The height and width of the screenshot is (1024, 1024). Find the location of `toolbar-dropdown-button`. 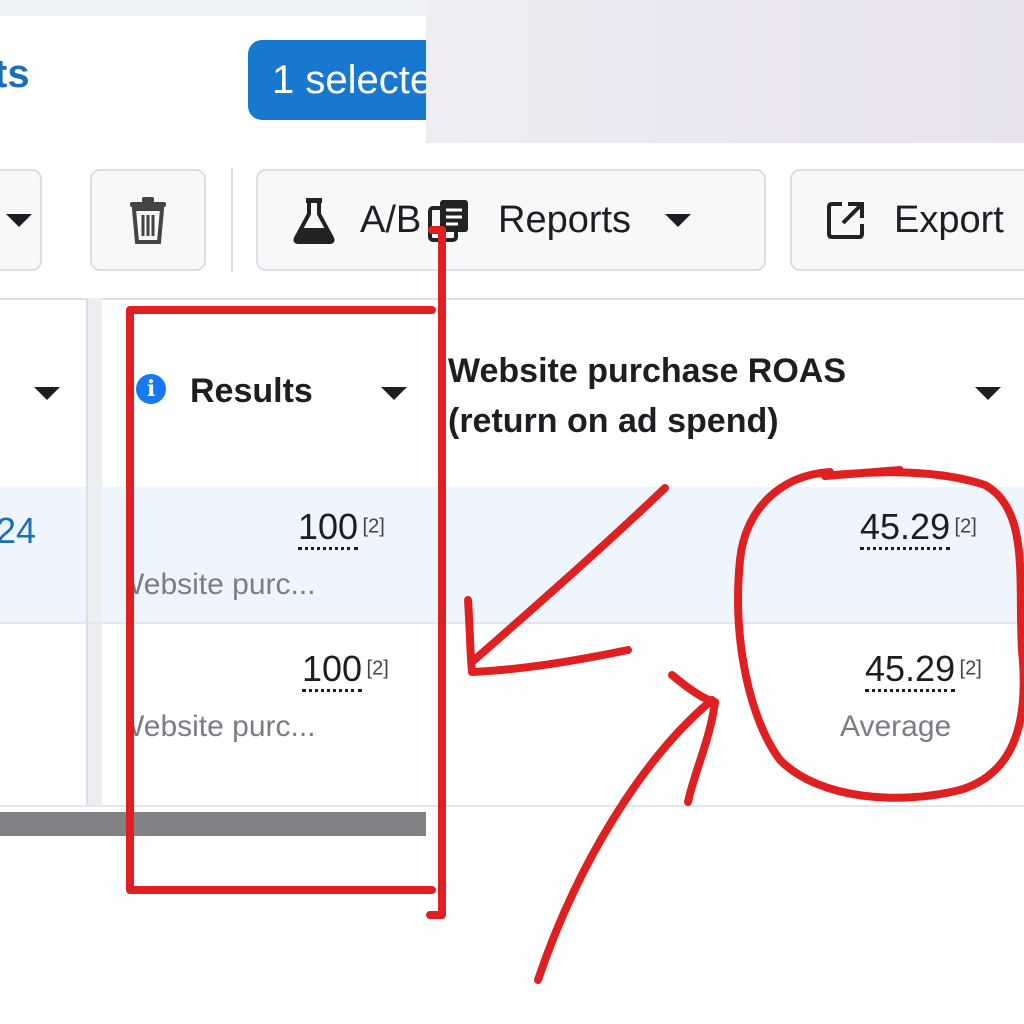

toolbar-dropdown-button is located at coordinates (21, 220).